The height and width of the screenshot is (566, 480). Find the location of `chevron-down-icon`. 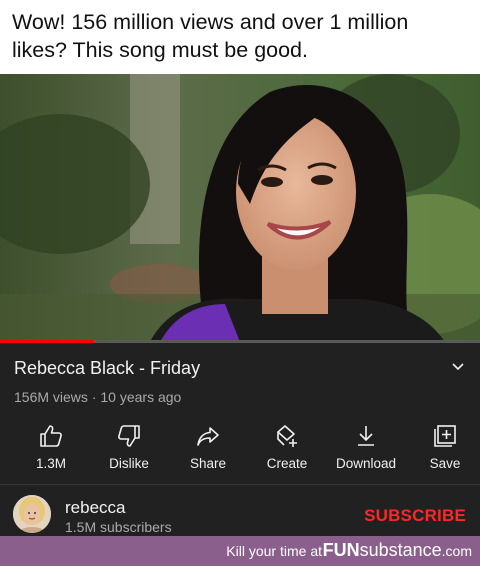

chevron-down-icon is located at coordinates (458, 366).